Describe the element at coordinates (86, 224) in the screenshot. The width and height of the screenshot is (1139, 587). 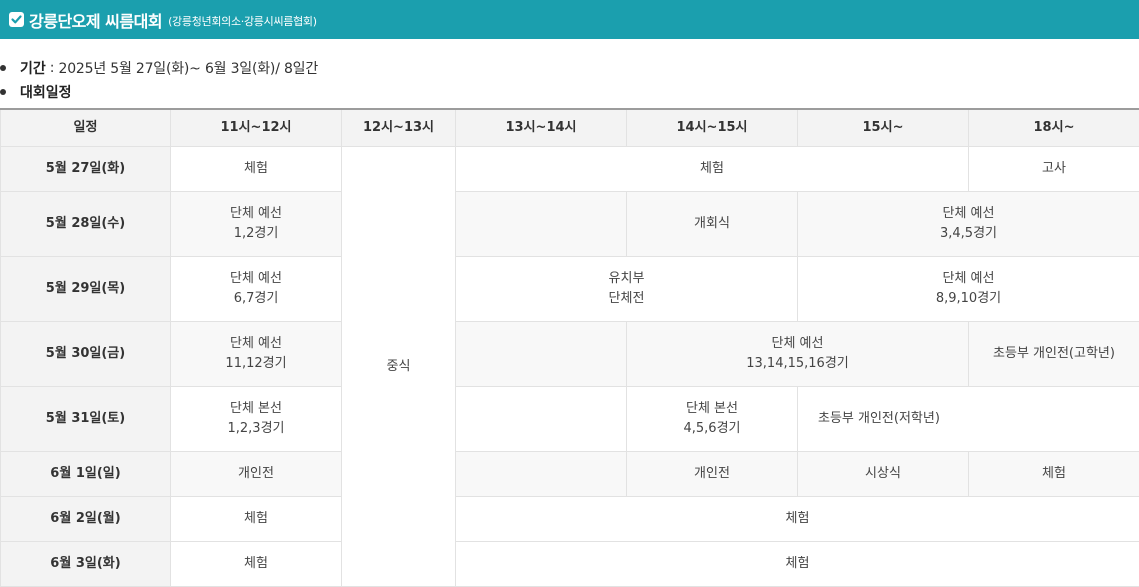
I see `date-cell: 5월 28일(수)` at that location.